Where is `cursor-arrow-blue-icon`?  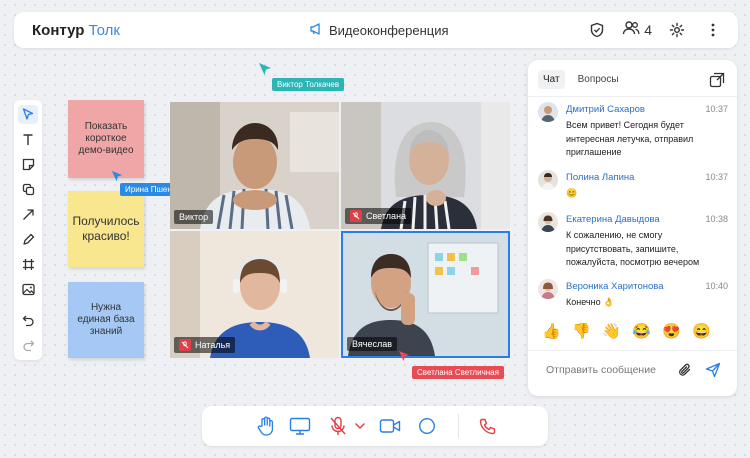
cursor-arrow-blue-icon is located at coordinates (117, 176).